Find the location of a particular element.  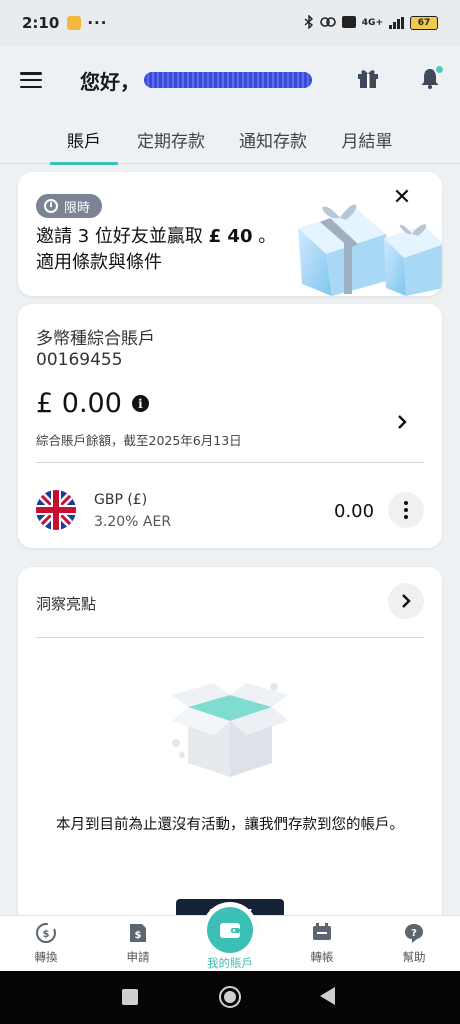

greeting: 您好， is located at coordinates (196, 80).